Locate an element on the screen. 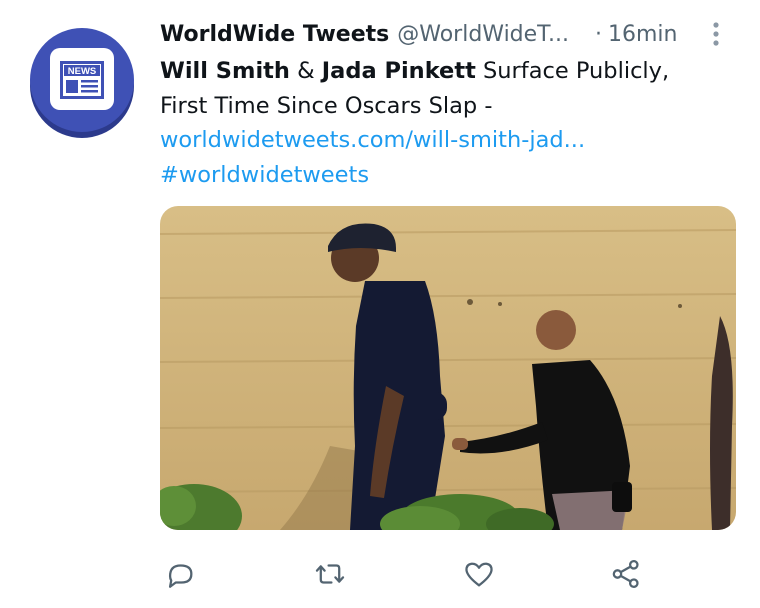  avatar-label: NEWS is located at coordinates (82, 71).